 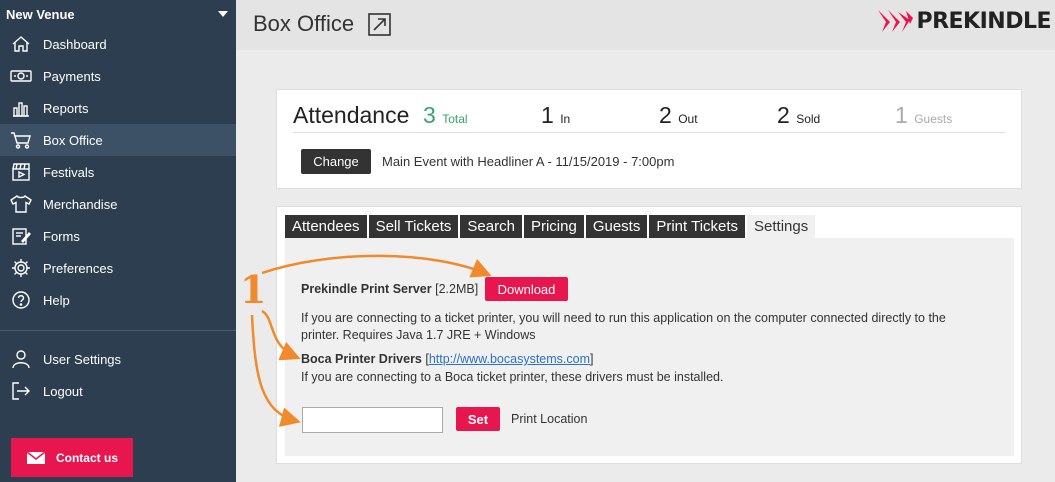 What do you see at coordinates (351, 115) in the screenshot?
I see `attendance-title: Attendance` at bounding box center [351, 115].